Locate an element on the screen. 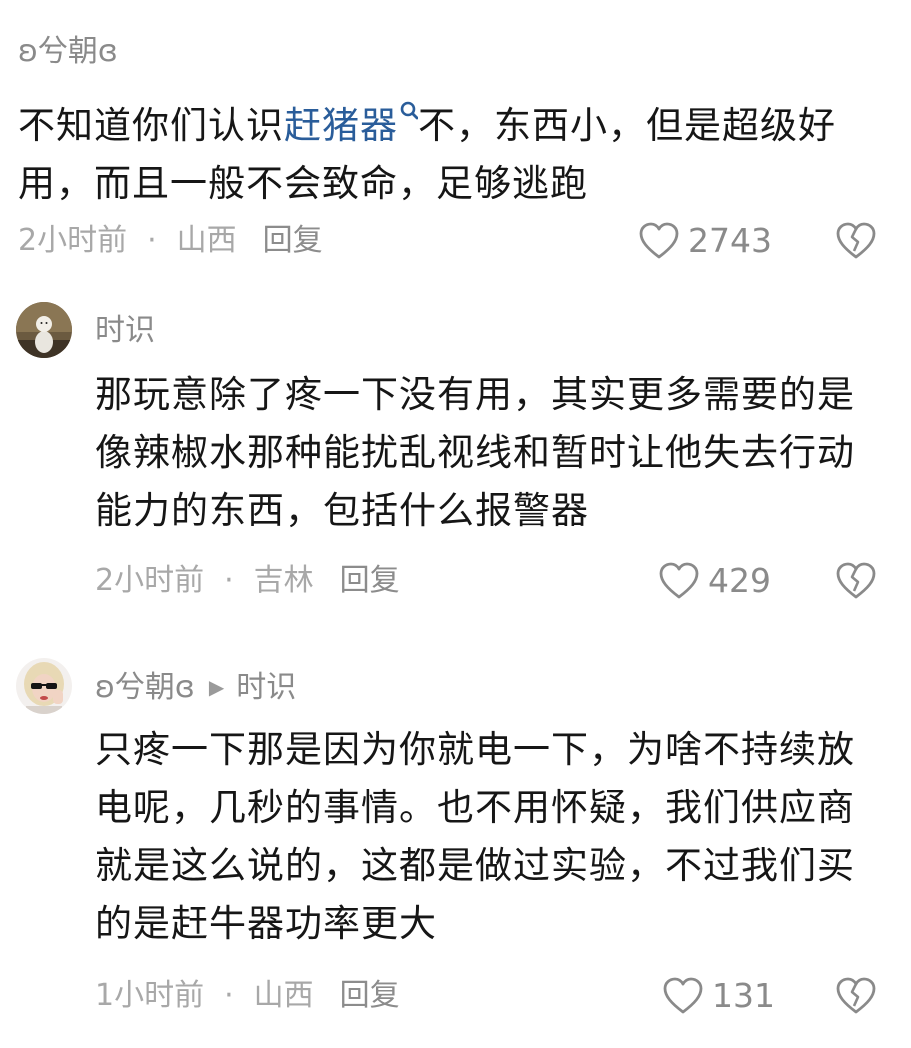 This screenshot has width=911, height=1048. like-button: 2743 is located at coordinates (705, 241).